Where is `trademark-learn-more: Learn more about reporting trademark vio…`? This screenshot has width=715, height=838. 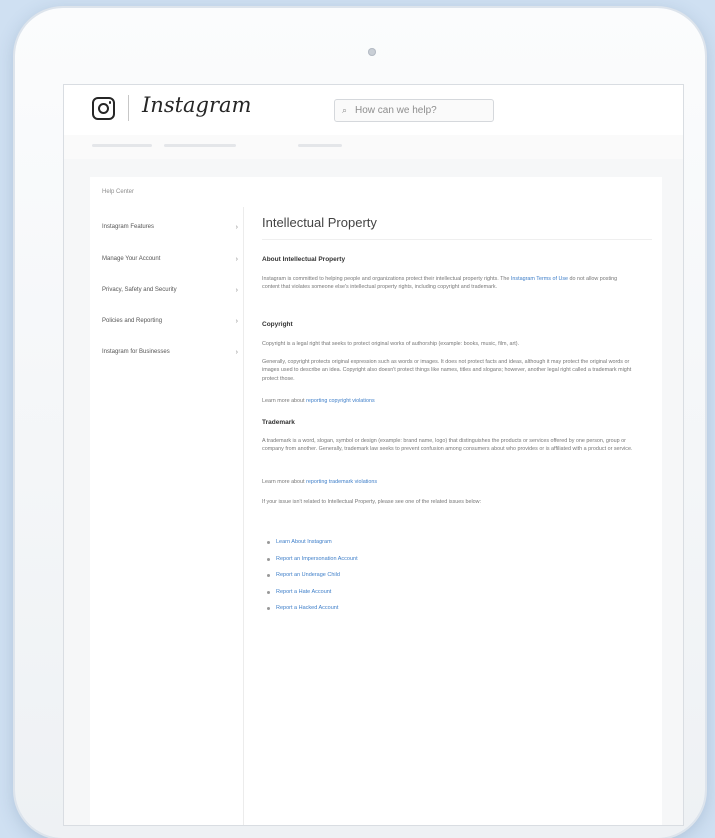 trademark-learn-more: Learn more about reporting trademark vio… is located at coordinates (448, 482).